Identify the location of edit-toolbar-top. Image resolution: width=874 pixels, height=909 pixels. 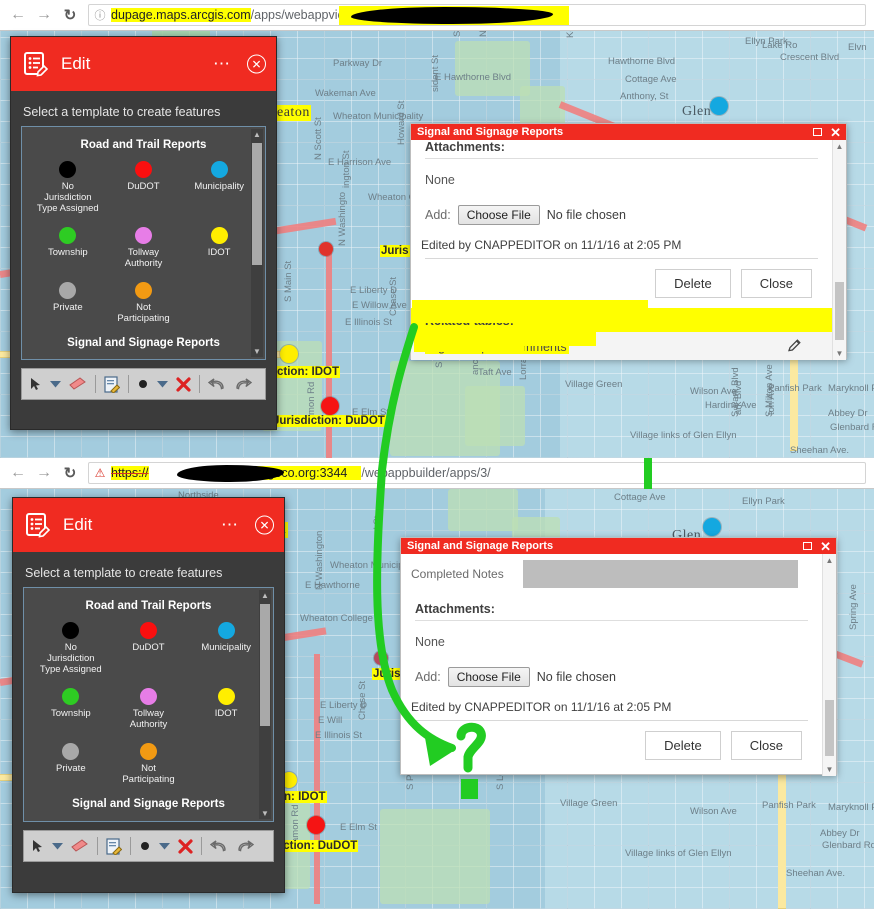
(143, 384).